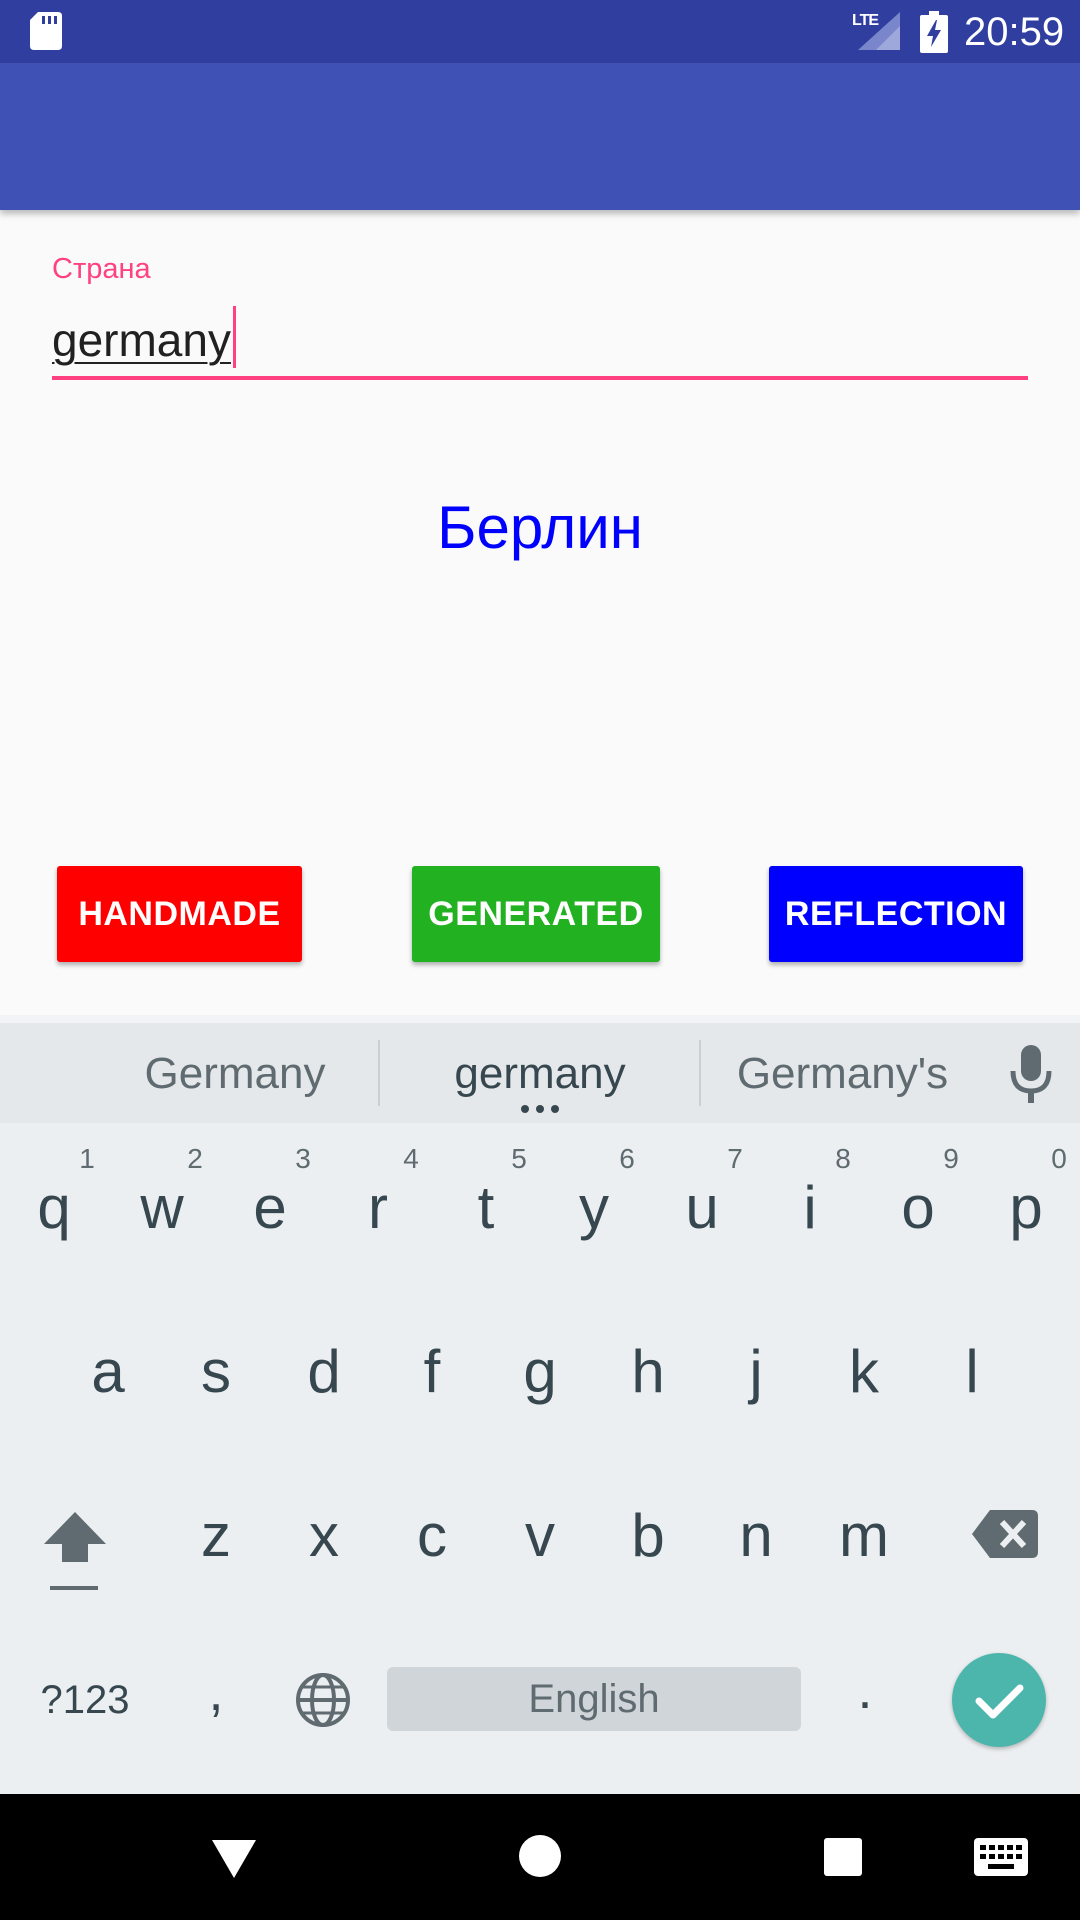 The width and height of the screenshot is (1080, 1920). I want to click on enter-key, so click(999, 1700).